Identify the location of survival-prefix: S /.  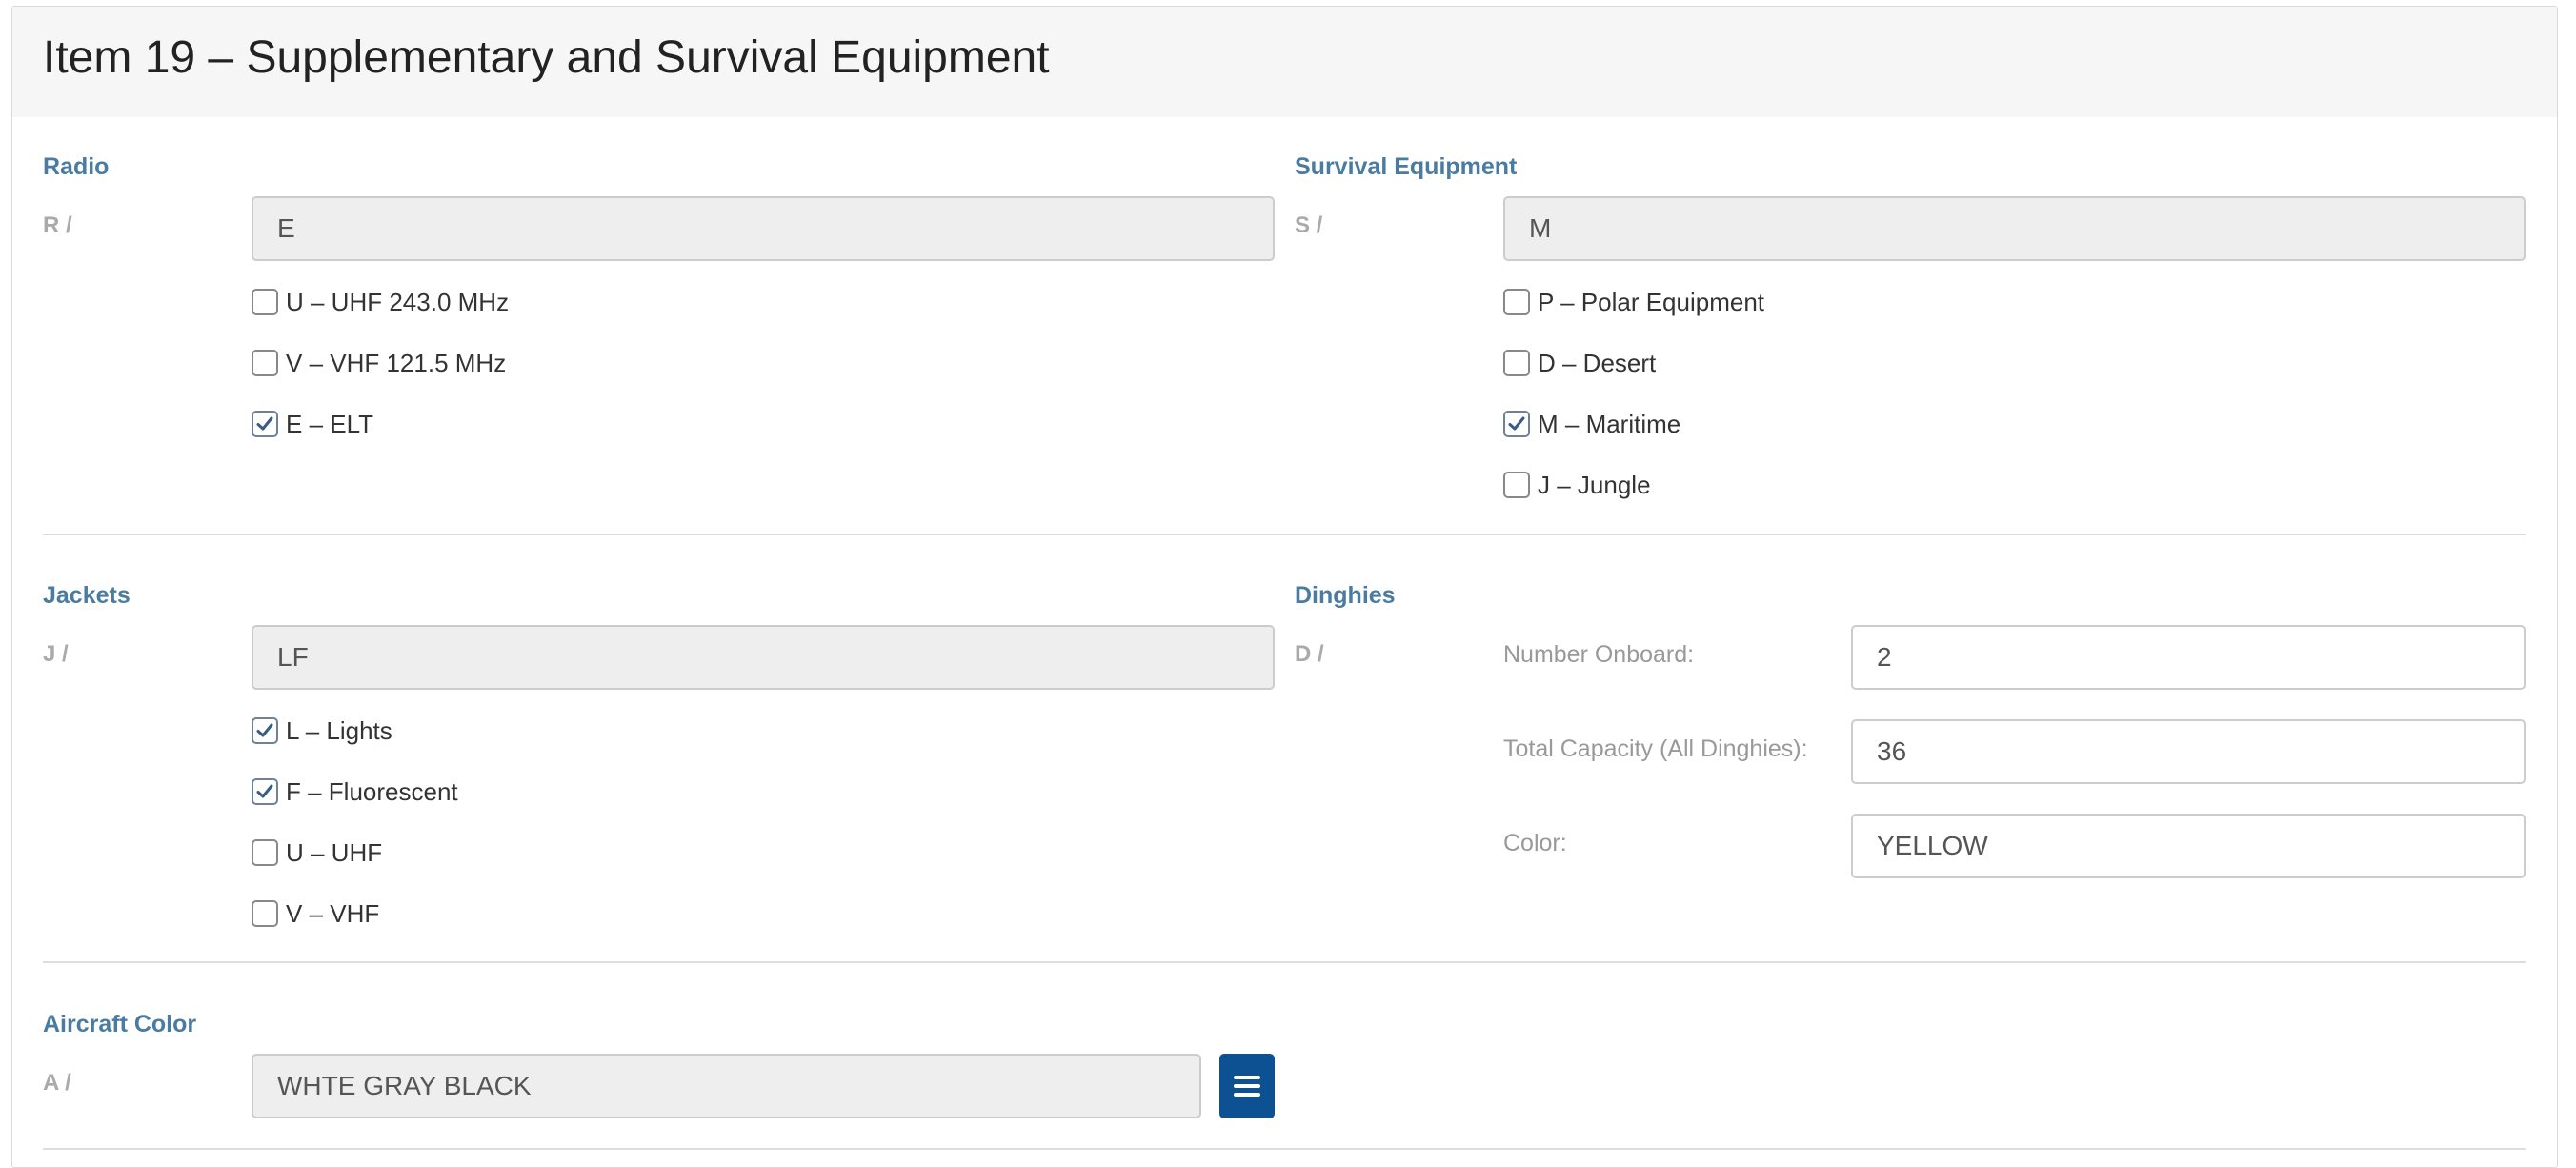
(1309, 225).